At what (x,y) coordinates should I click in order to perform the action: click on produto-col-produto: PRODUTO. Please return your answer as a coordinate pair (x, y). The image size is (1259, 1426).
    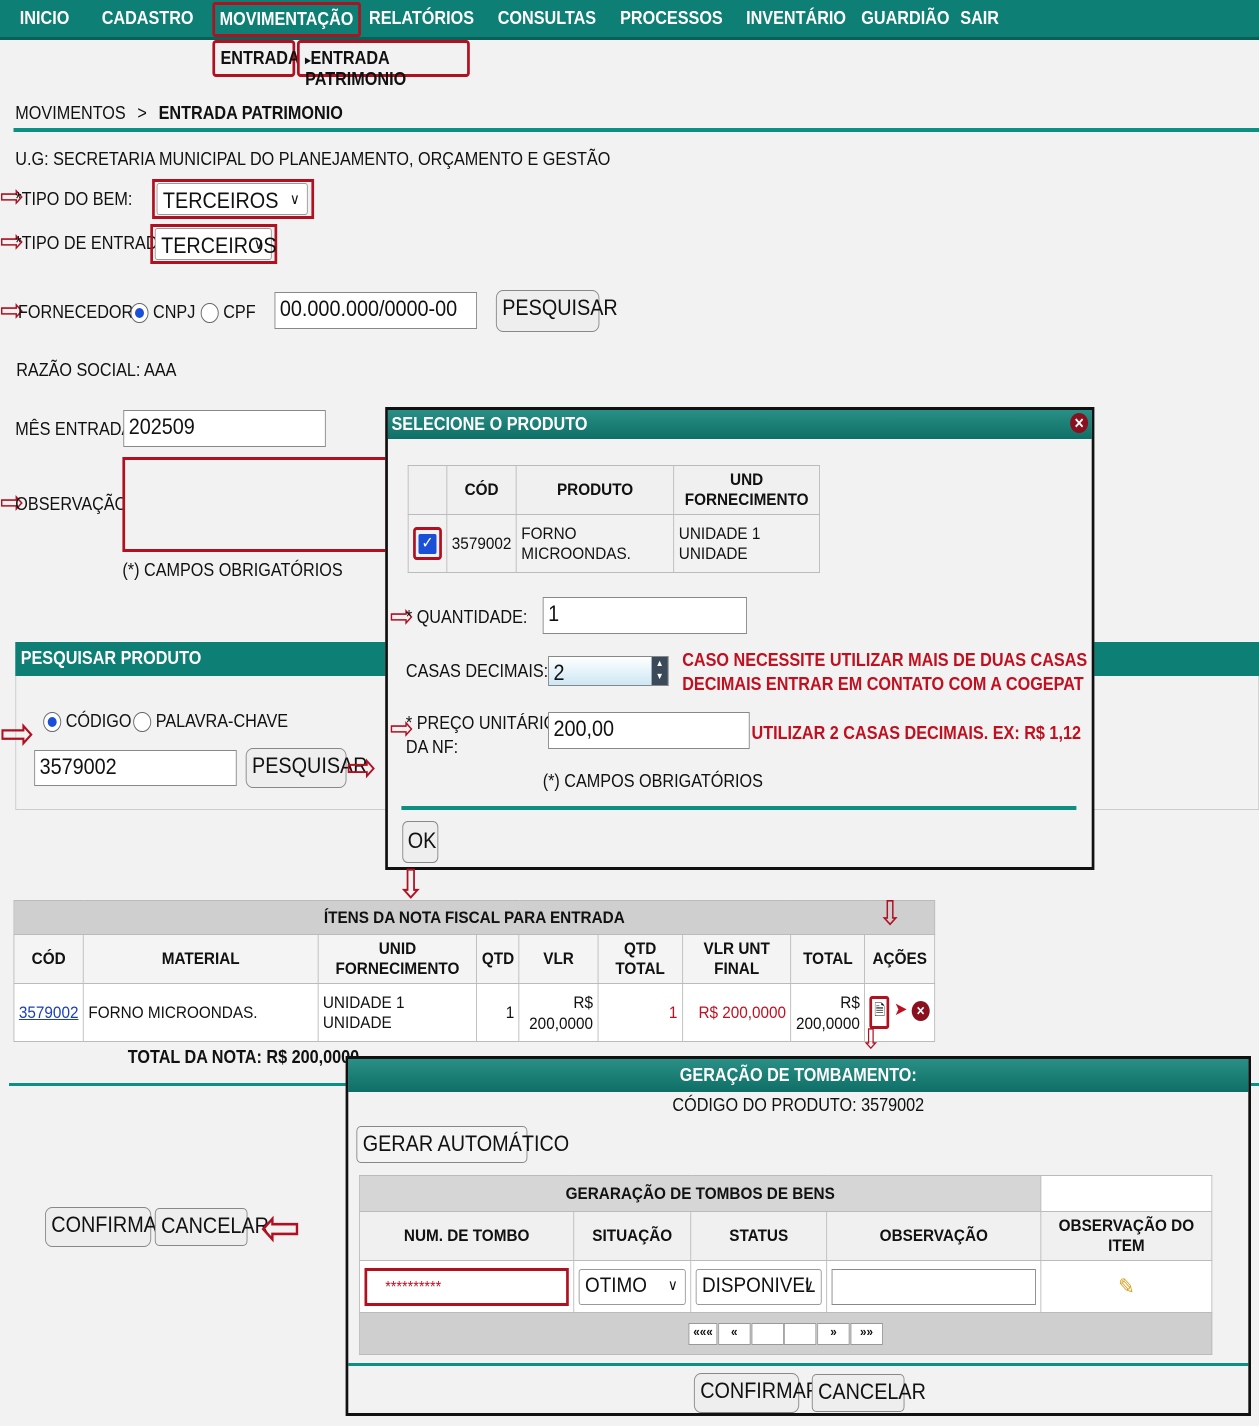
    Looking at the image, I should click on (595, 490).